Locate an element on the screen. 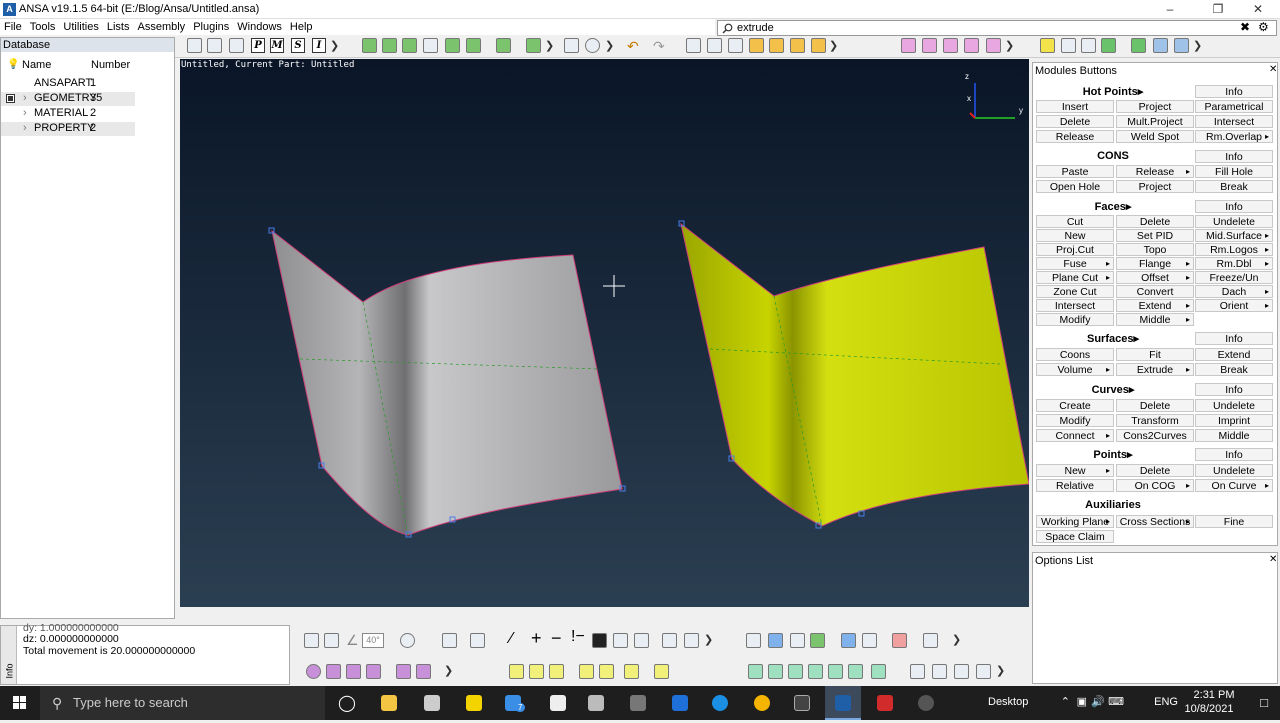 Image resolution: width=1280 pixels, height=723 pixels. ruler-icon is located at coordinates (818, 45).